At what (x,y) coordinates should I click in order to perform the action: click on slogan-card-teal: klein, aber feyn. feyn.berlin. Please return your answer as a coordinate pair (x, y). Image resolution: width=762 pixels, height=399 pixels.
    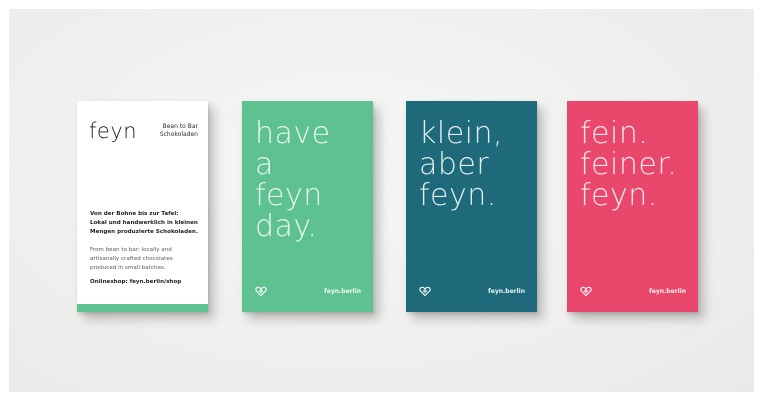
    Looking at the image, I should click on (471, 206).